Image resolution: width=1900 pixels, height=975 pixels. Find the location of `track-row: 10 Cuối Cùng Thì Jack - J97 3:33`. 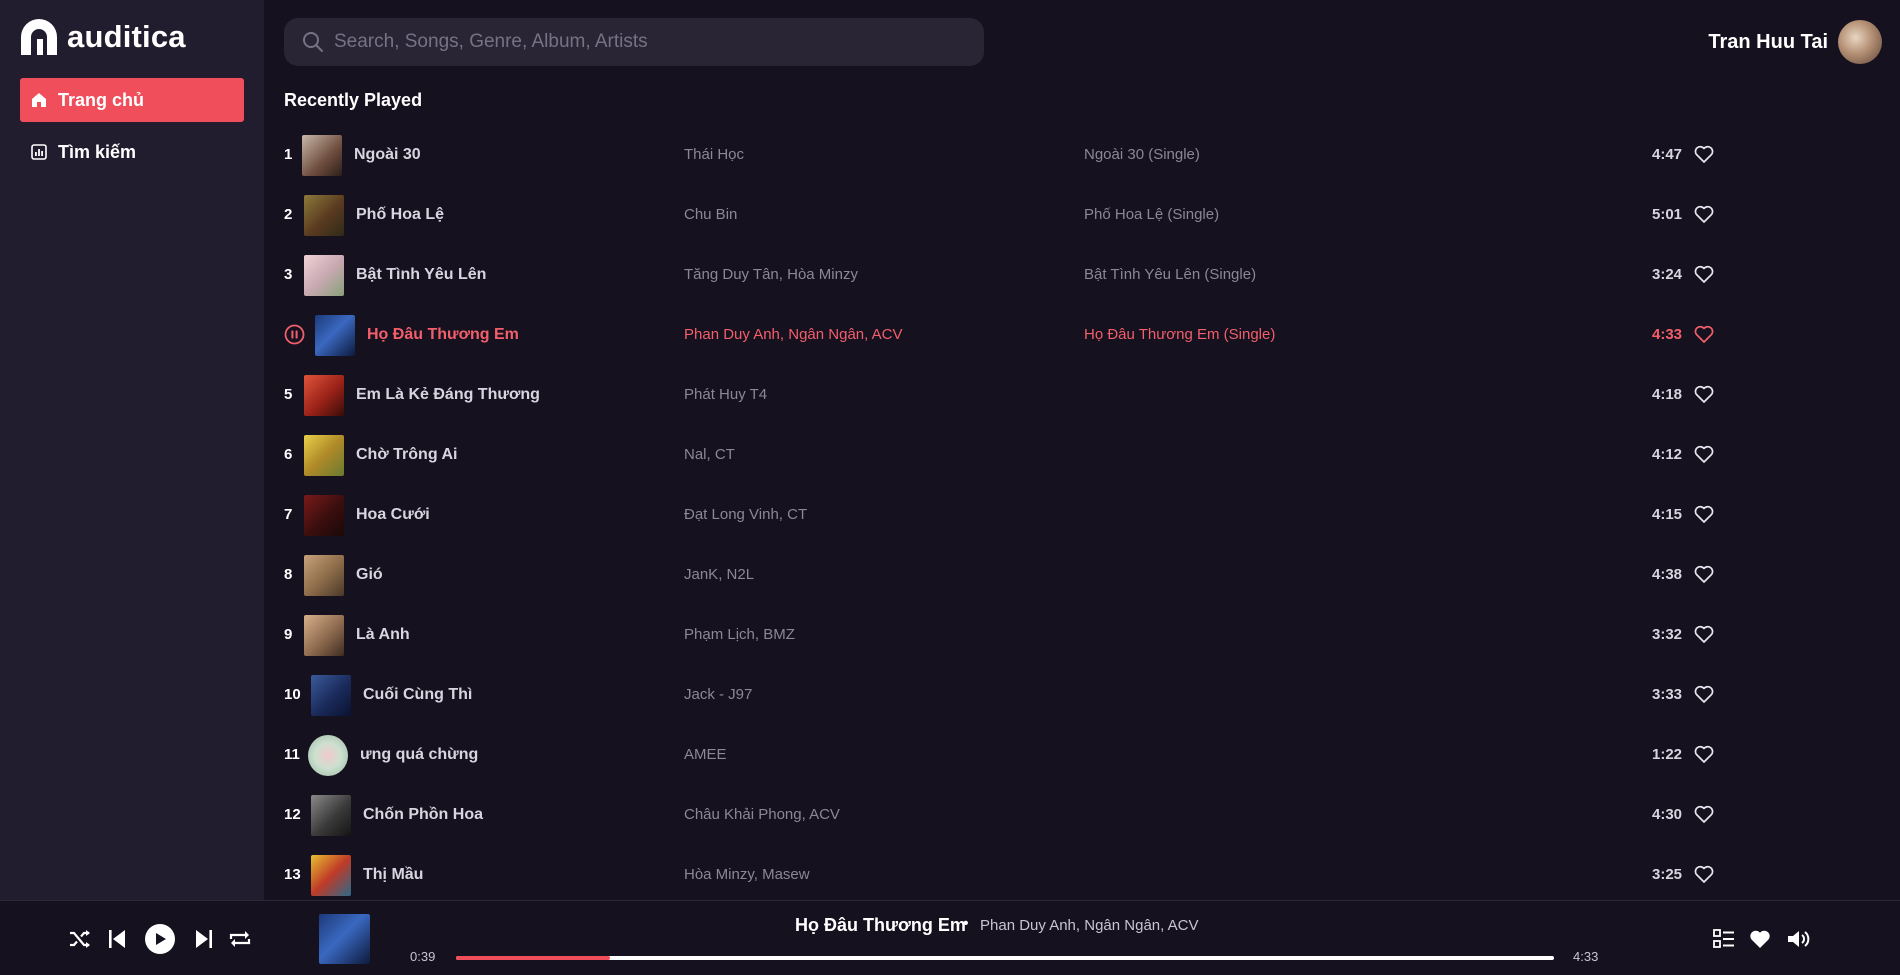

track-row: 10 Cuối Cùng Thì Jack - J97 3:33 is located at coordinates (1004, 696).